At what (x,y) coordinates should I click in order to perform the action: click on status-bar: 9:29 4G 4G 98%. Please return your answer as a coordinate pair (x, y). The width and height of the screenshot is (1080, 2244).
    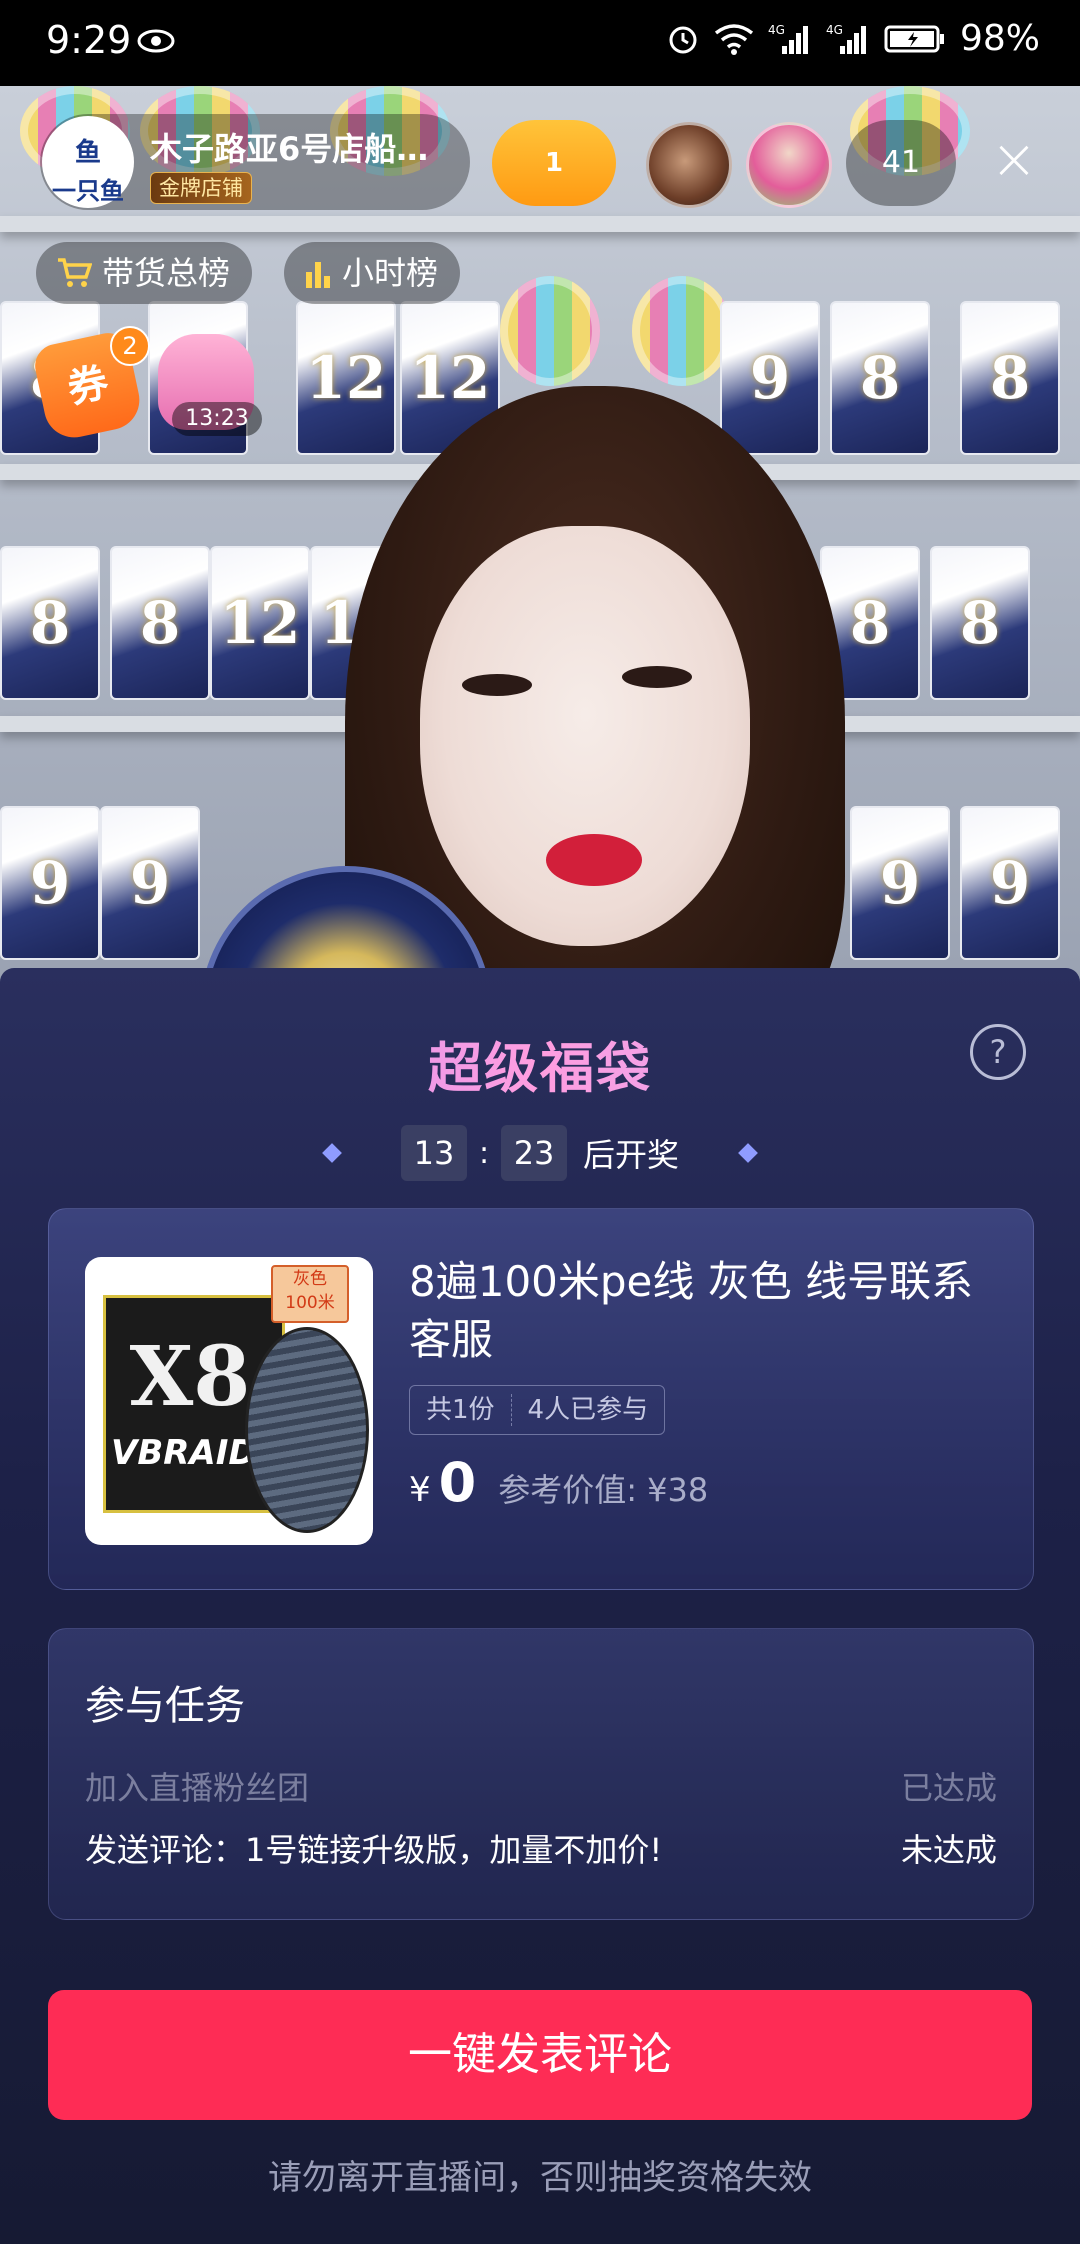
    Looking at the image, I should click on (540, 43).